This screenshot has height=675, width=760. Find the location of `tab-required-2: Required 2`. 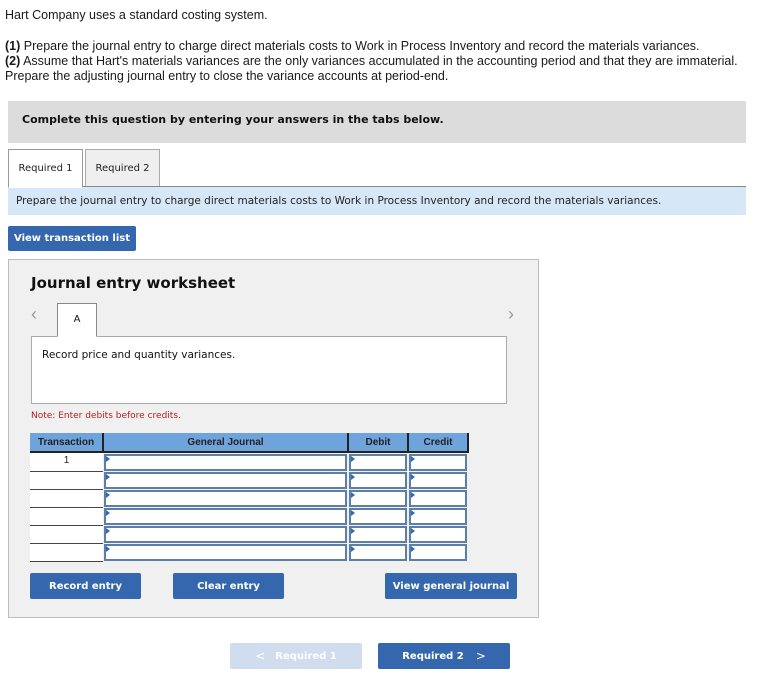

tab-required-2: Required 2 is located at coordinates (122, 168).